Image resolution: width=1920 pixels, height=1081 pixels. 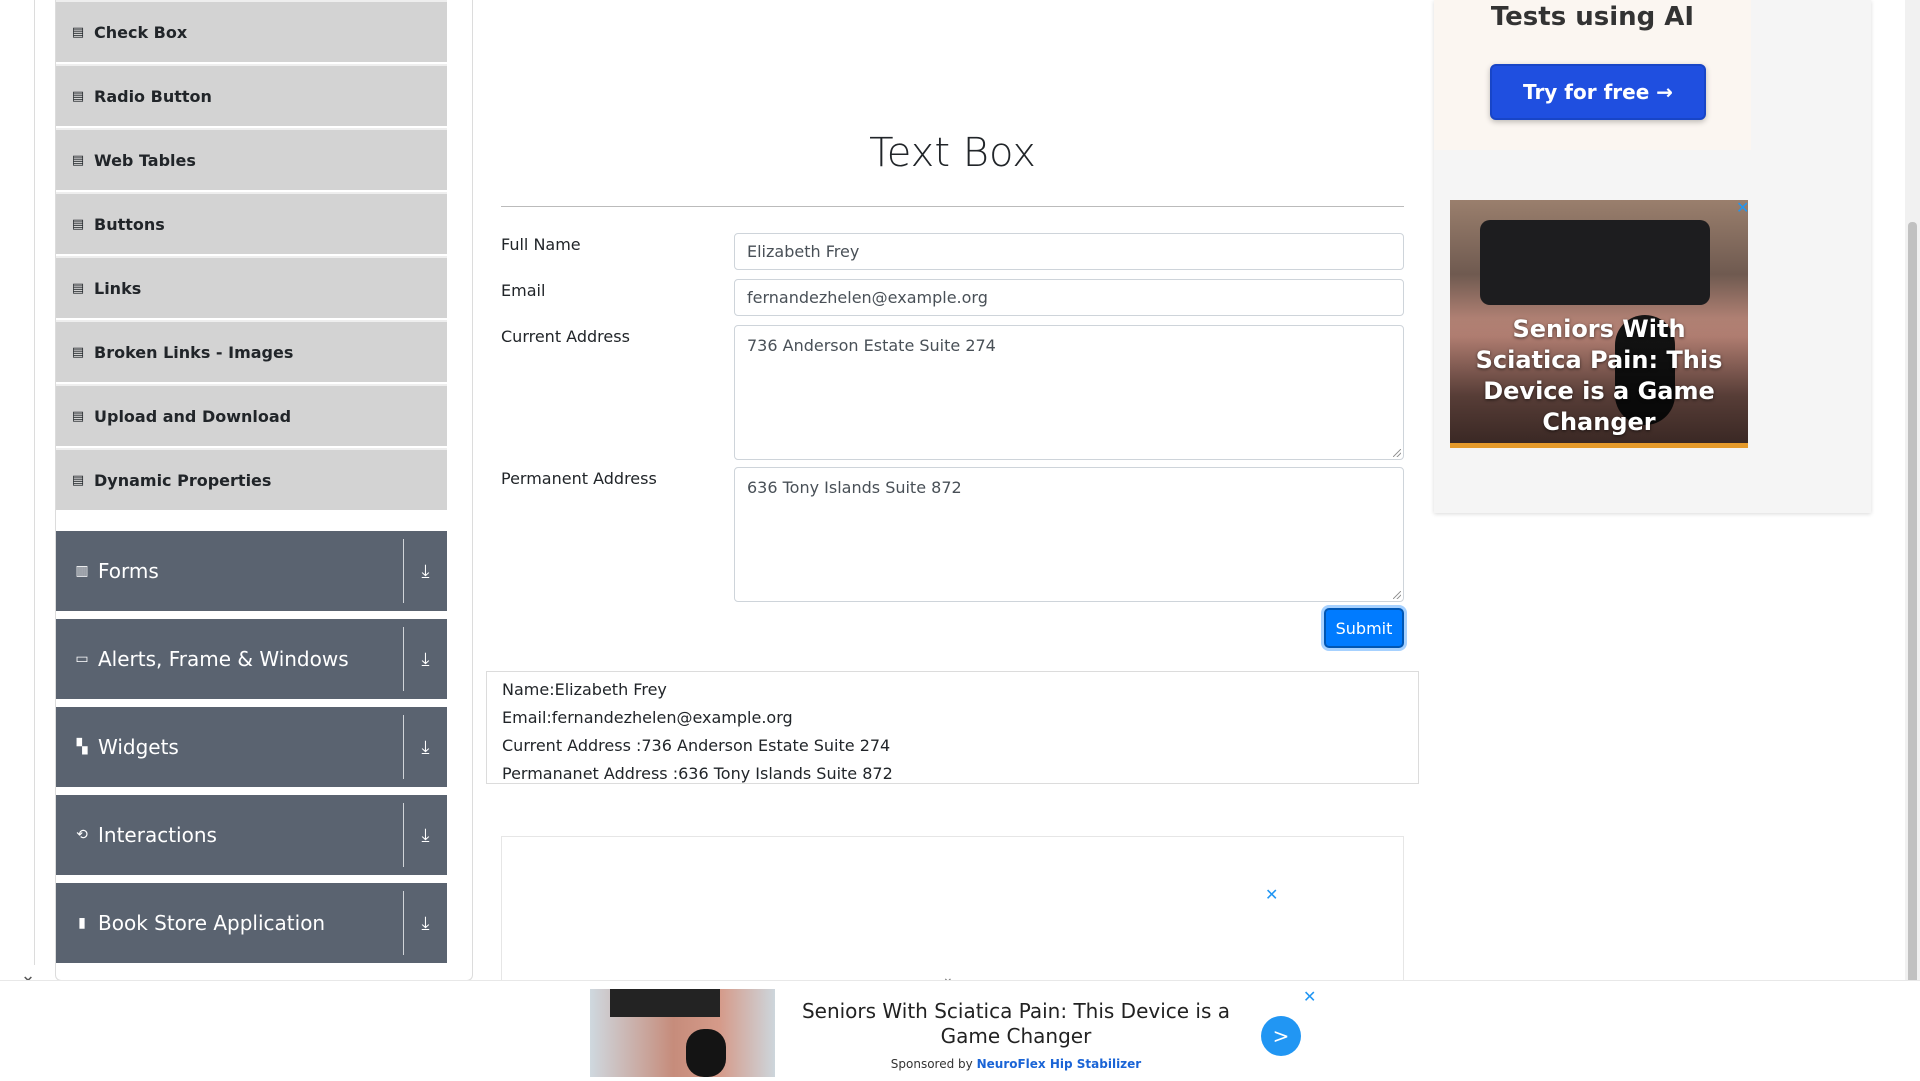 What do you see at coordinates (1059, 1064) in the screenshot?
I see `sponsor-brand-link: NeuroFlex Hip Stabilizer` at bounding box center [1059, 1064].